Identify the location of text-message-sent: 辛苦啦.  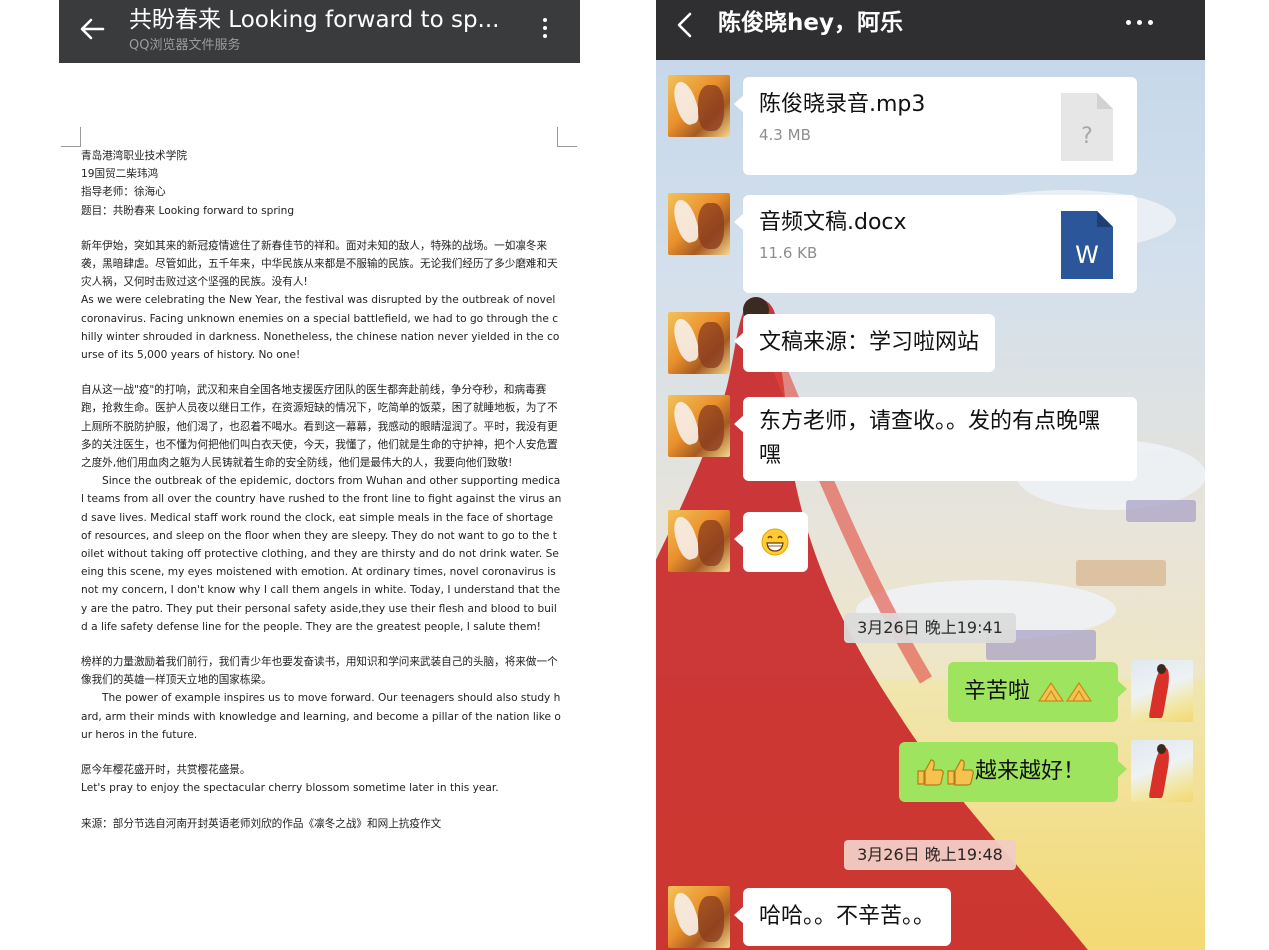
(1037, 692).